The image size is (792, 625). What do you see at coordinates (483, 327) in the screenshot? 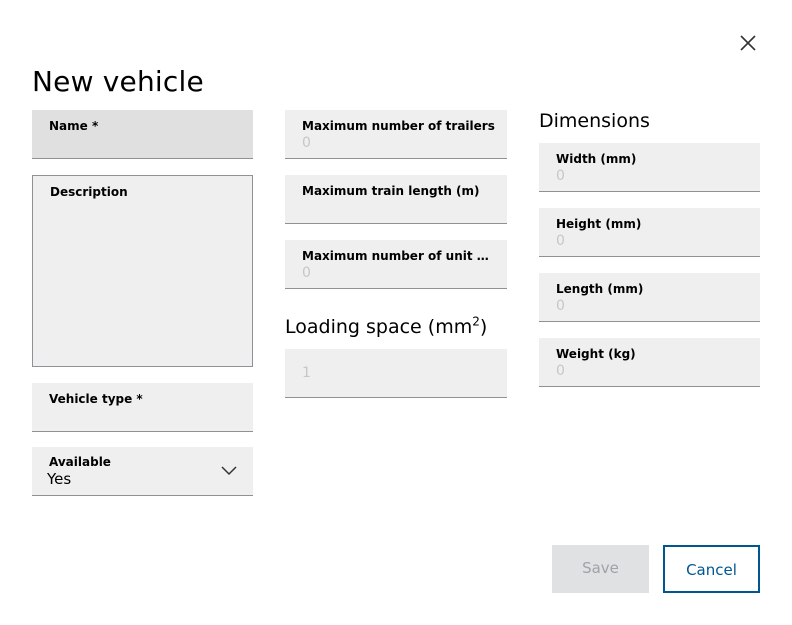
I see `loading-space-heading-end: )` at bounding box center [483, 327].